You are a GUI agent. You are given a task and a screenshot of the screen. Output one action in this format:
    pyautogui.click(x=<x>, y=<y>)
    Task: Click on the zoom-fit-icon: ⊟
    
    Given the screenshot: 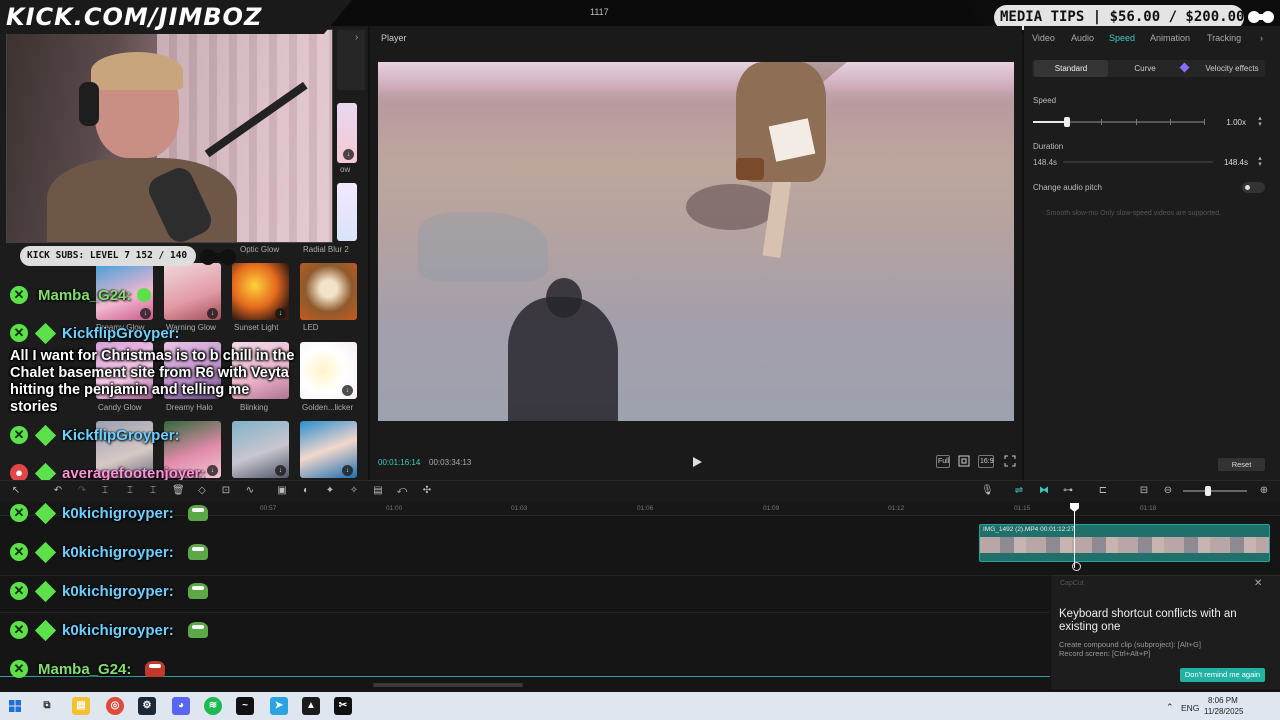 What is the action you would take?
    pyautogui.click(x=1144, y=491)
    